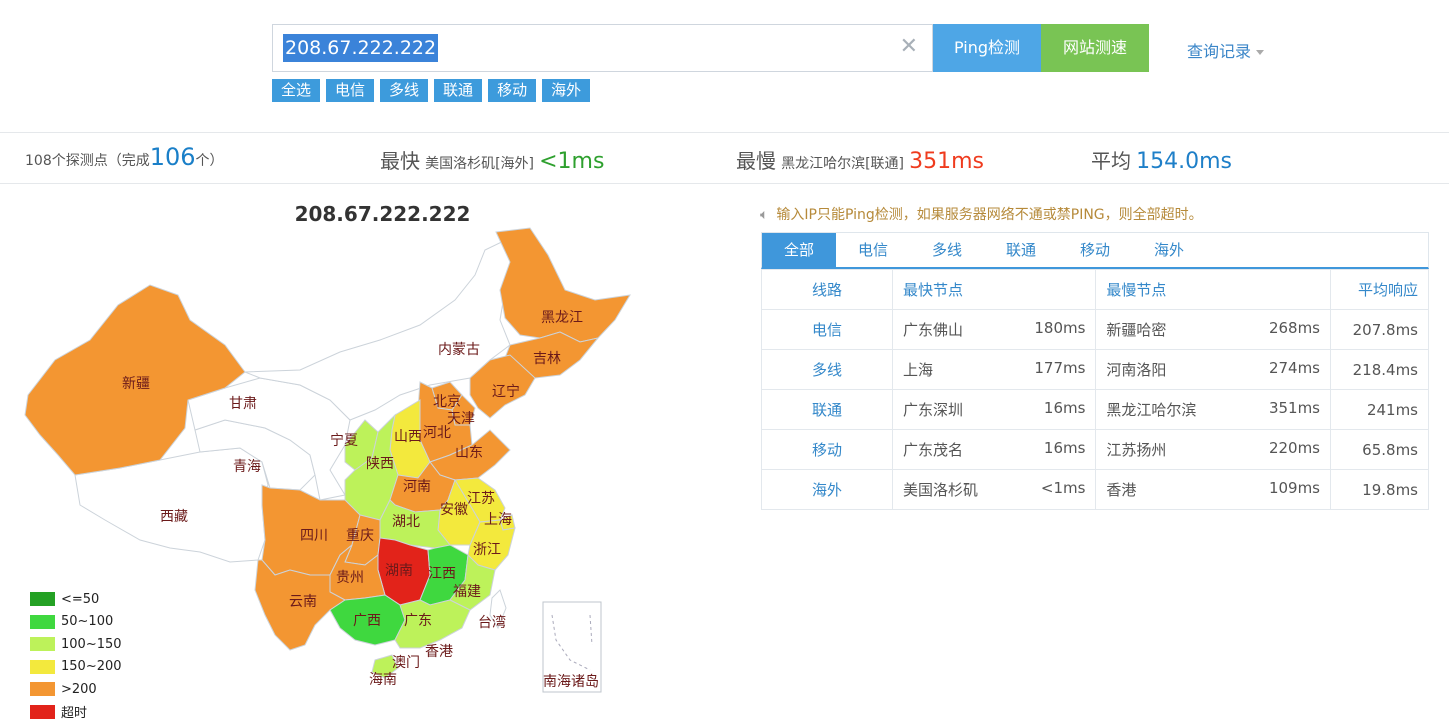 The width and height of the screenshot is (1449, 723). What do you see at coordinates (1136, 369) in the screenshot?
I see `slow-node: 河南洛阳` at bounding box center [1136, 369].